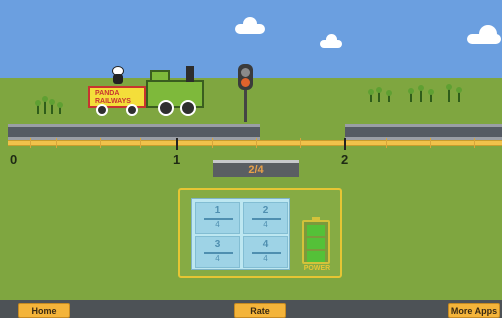  Describe the element at coordinates (217, 244) in the screenshot. I see `card-numerator: 3` at that location.